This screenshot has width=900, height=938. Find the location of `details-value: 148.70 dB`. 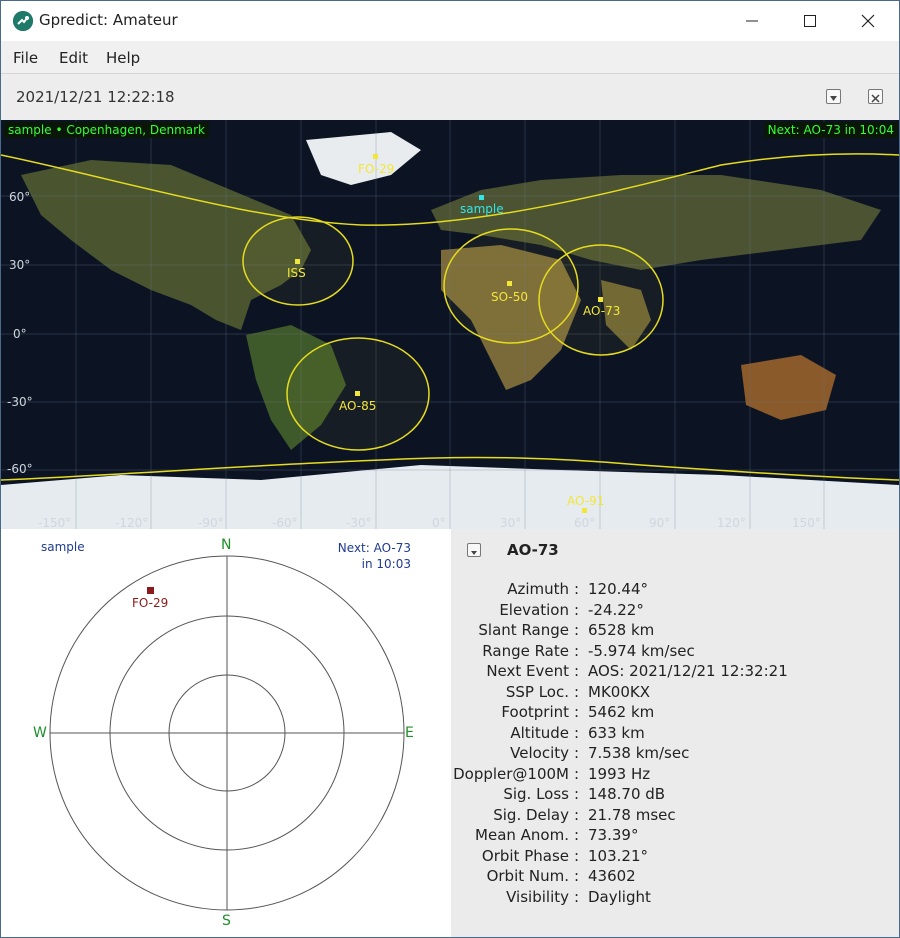

details-value: 148.70 dB is located at coordinates (627, 794).